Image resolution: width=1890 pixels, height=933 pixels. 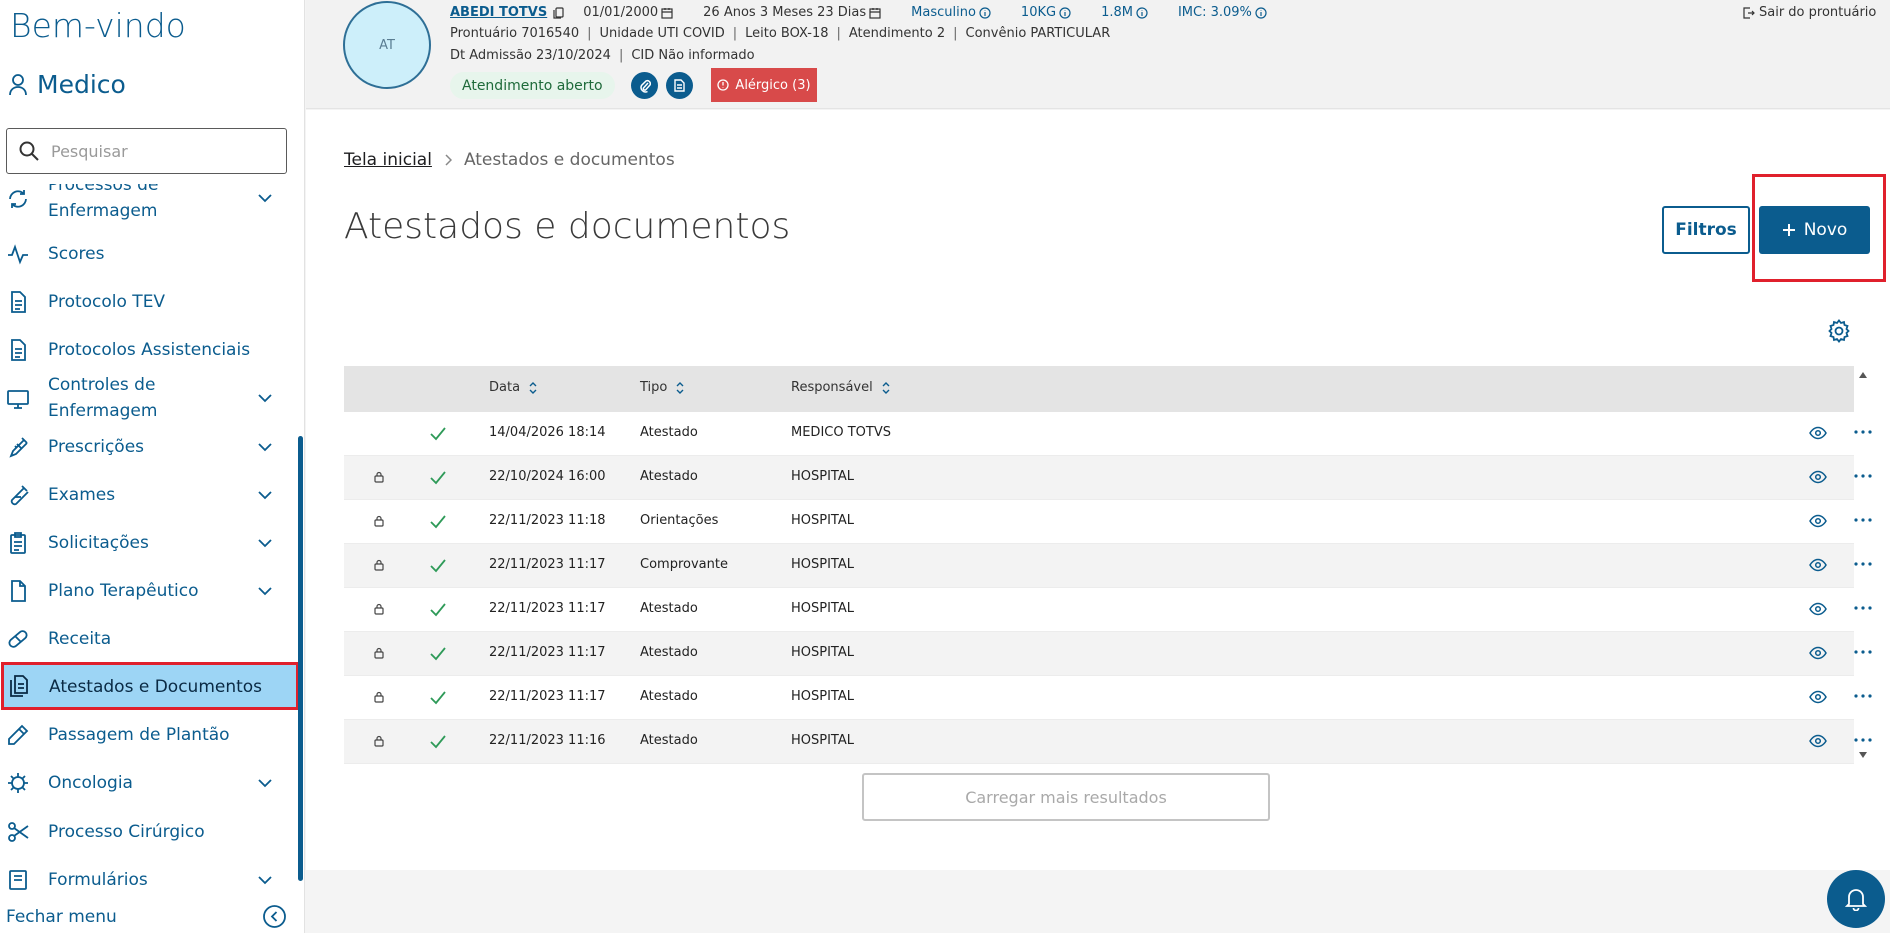 What do you see at coordinates (150, 832) in the screenshot?
I see `sidebar-item-processo-cirurgico: Processo Cirúrgico` at bounding box center [150, 832].